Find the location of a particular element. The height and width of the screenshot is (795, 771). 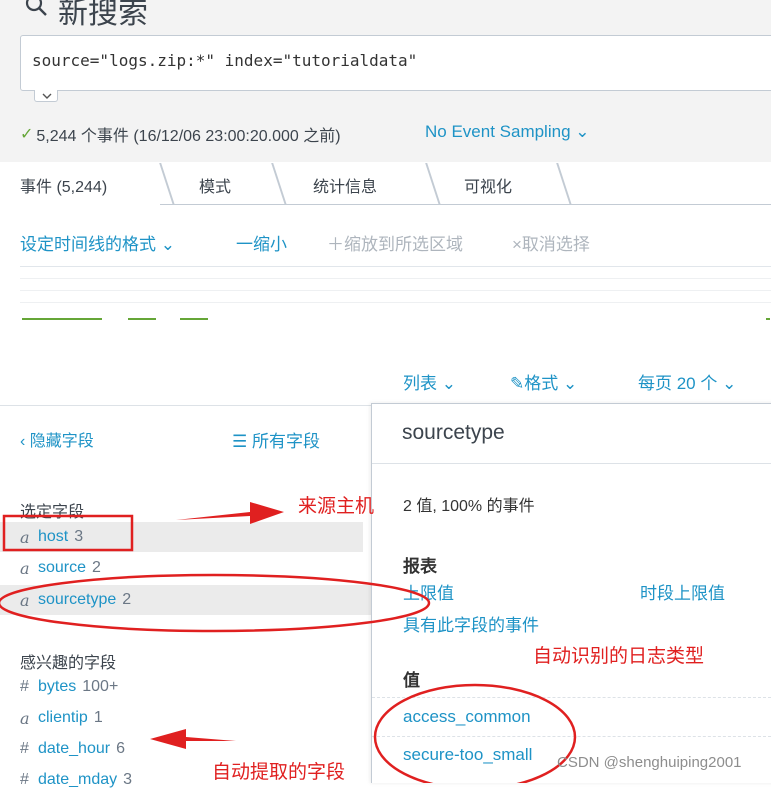

annotation-source-host: 来源主机 is located at coordinates (336, 506).